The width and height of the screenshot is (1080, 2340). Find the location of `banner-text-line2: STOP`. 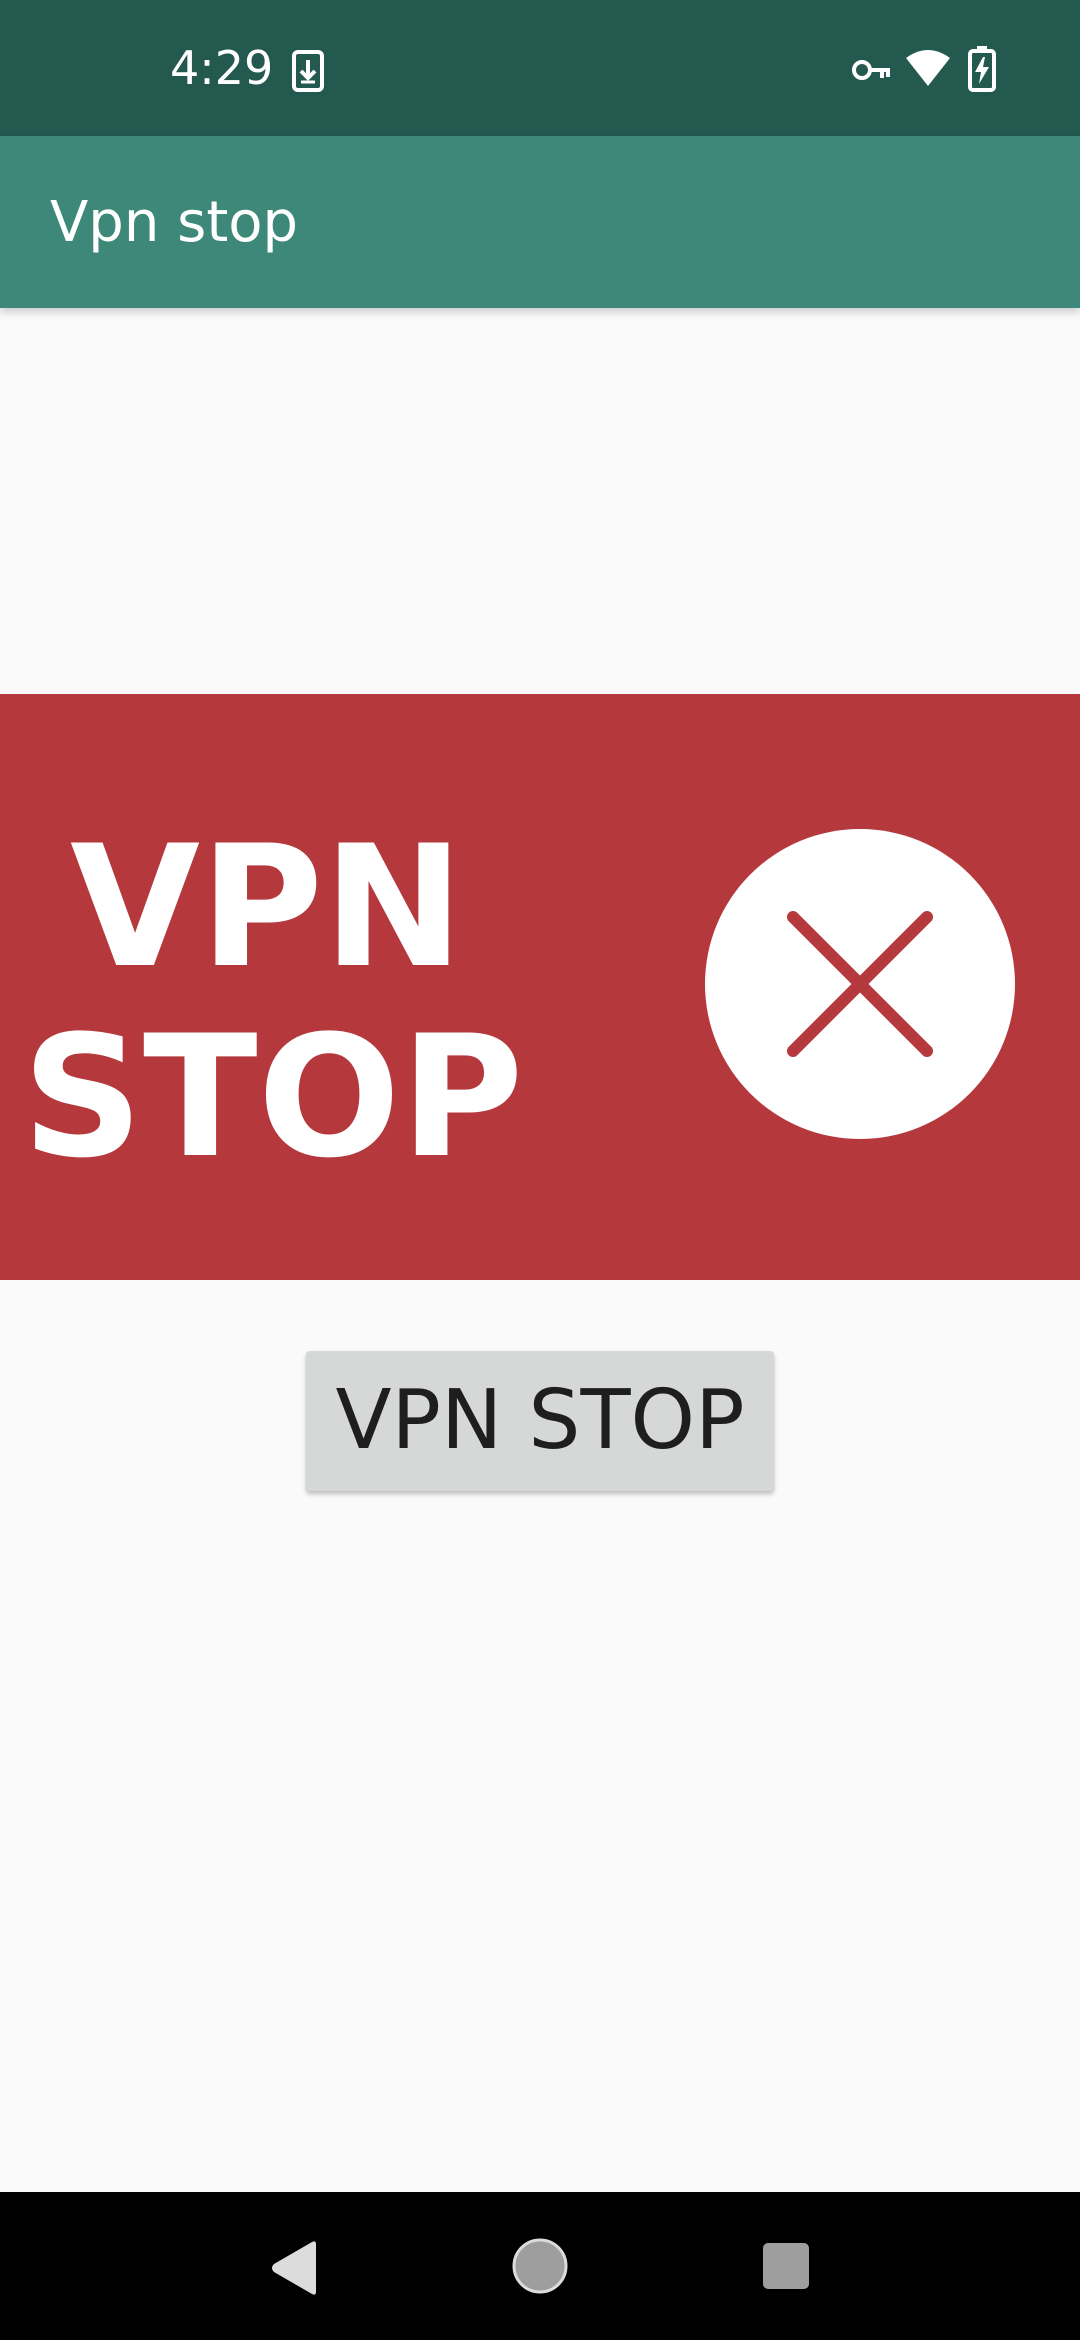

banner-text-line2: STOP is located at coordinates (273, 1097).